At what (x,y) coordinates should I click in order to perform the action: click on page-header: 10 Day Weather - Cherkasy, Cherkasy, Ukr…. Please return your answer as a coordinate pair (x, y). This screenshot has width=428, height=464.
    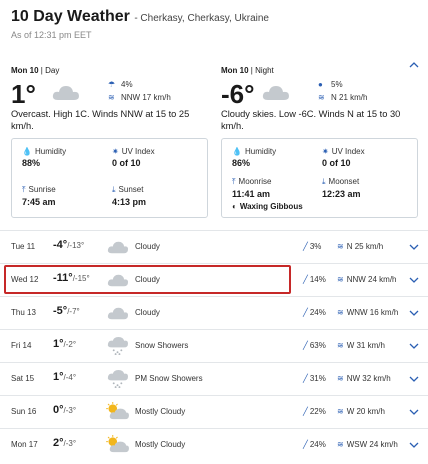
    Looking at the image, I should click on (216, 17).